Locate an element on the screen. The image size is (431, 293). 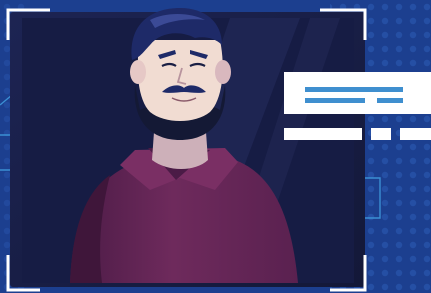
dashed-loading-bar-icon is located at coordinates (357, 134).